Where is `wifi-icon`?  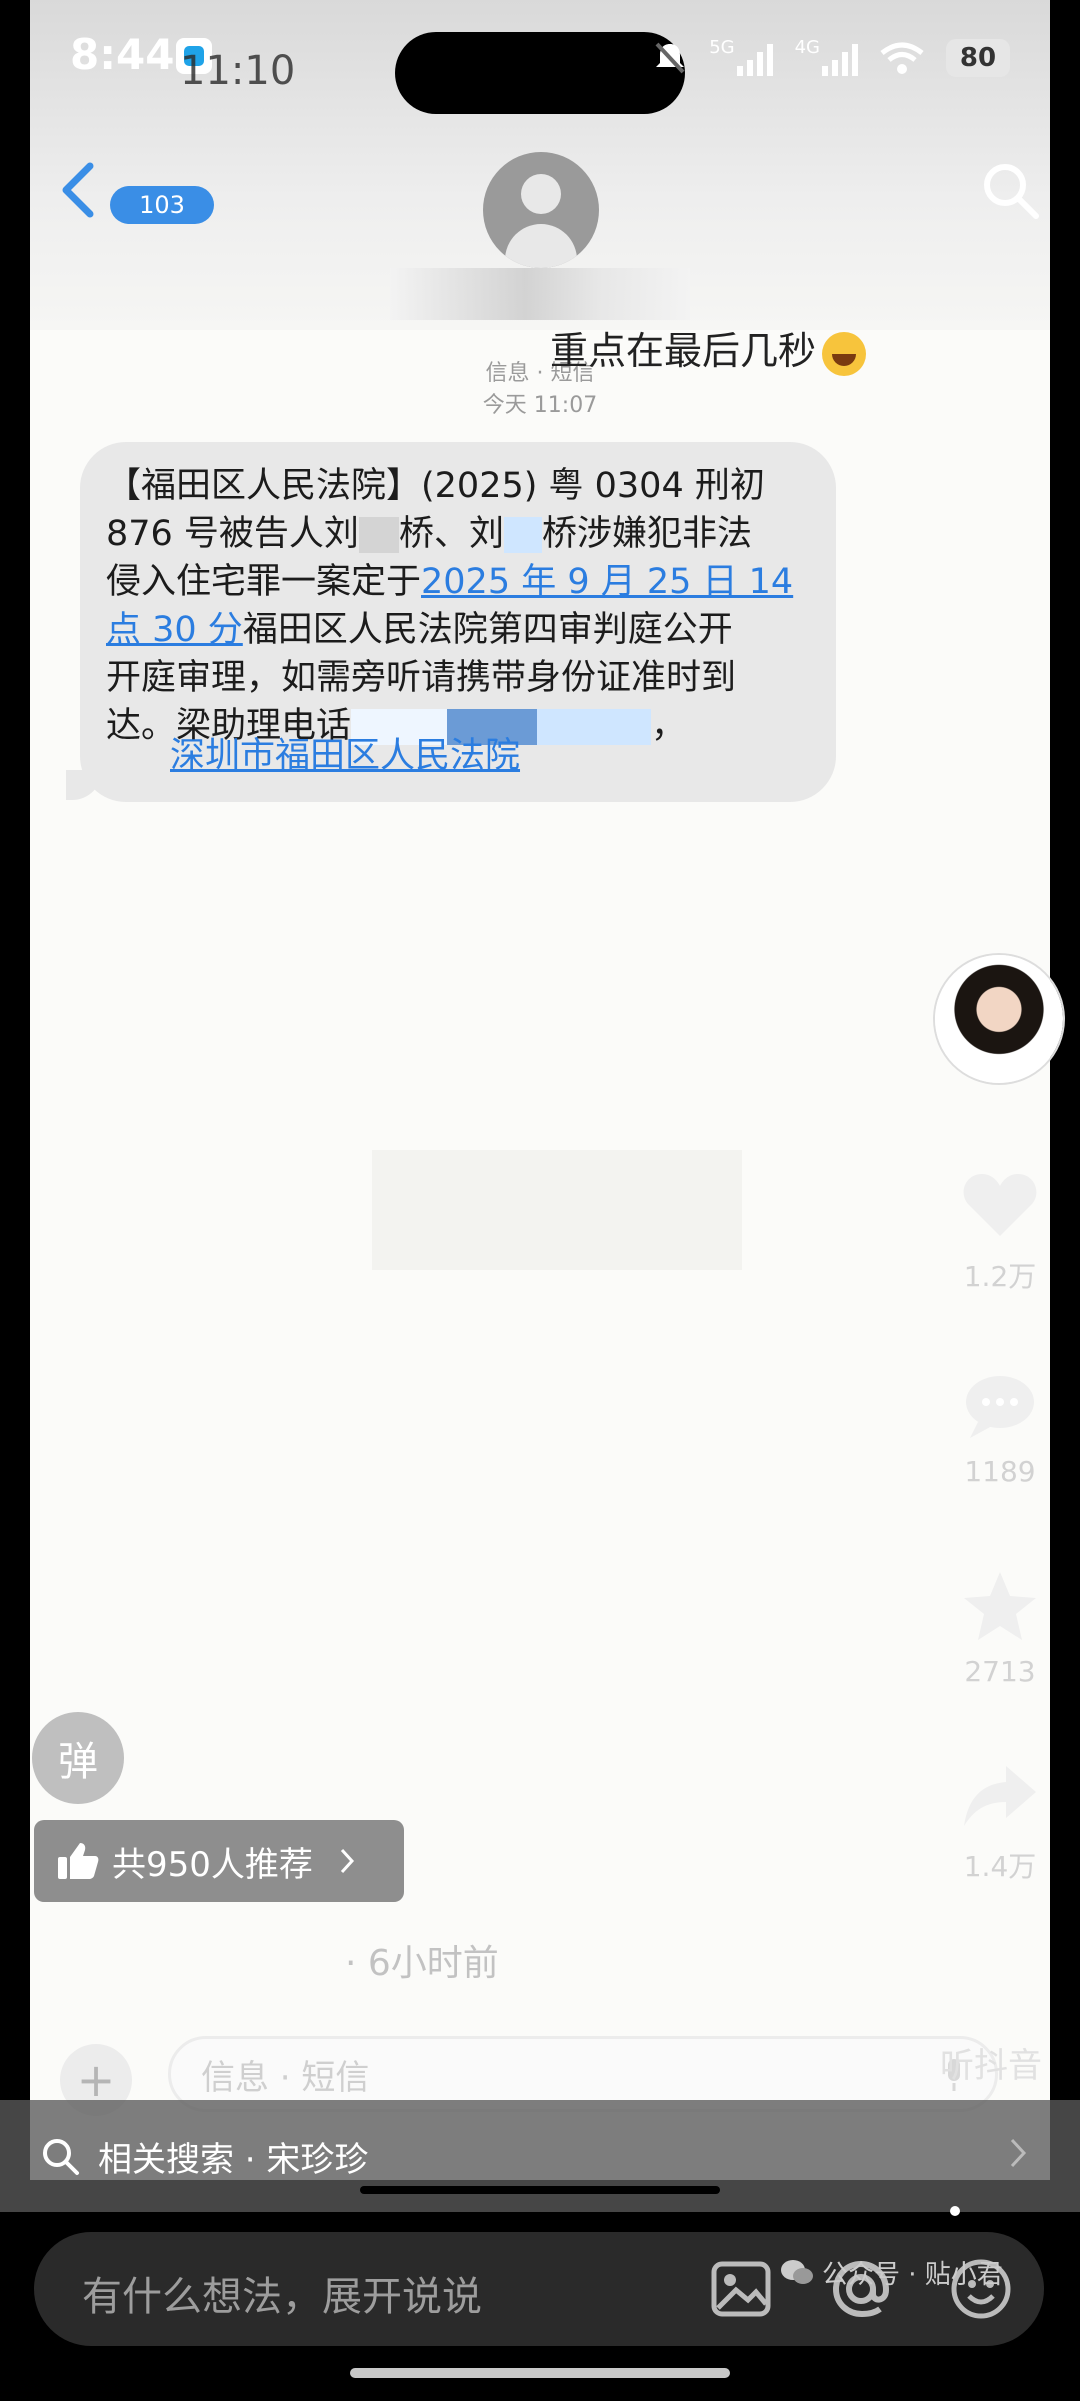
wifi-icon is located at coordinates (902, 58).